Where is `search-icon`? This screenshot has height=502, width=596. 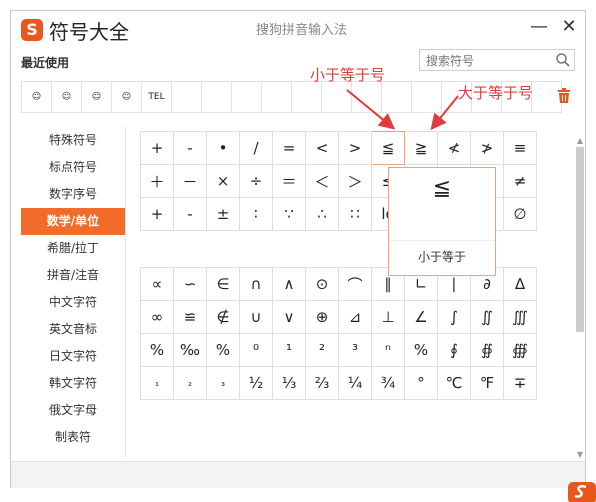 search-icon is located at coordinates (563, 60).